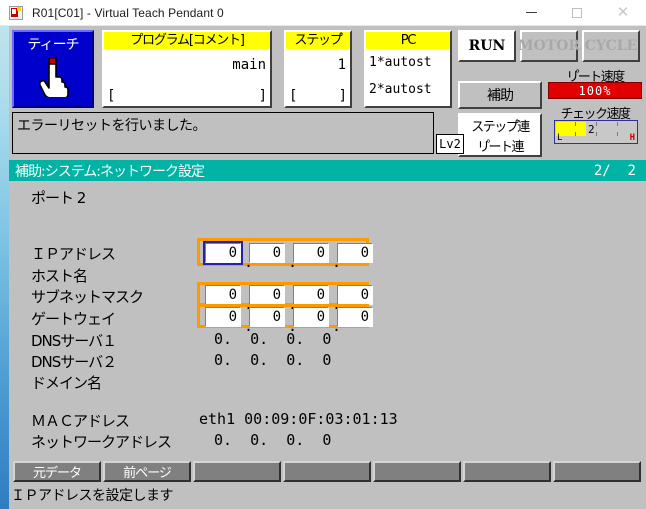 This screenshot has height=509, width=646. I want to click on gateway-octet-4: 0, so click(355, 317).